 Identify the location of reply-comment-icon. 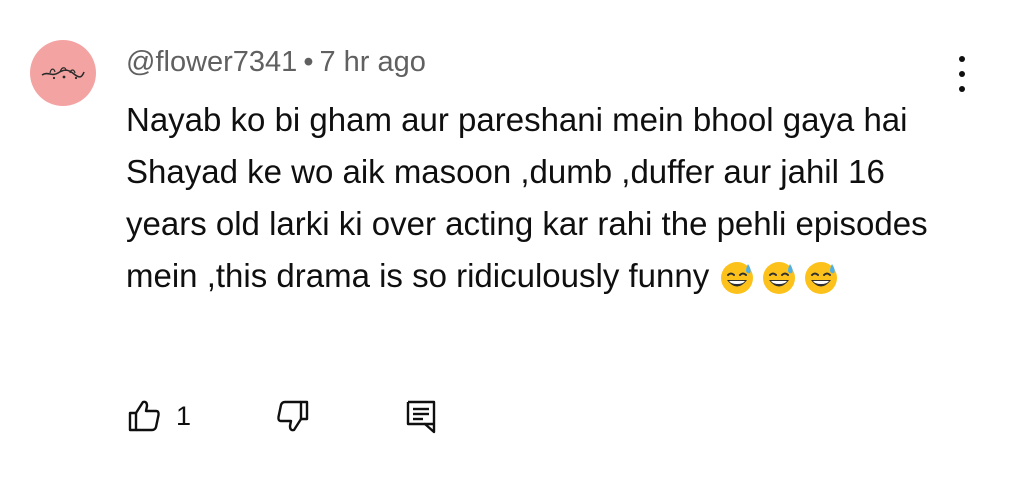
(421, 417).